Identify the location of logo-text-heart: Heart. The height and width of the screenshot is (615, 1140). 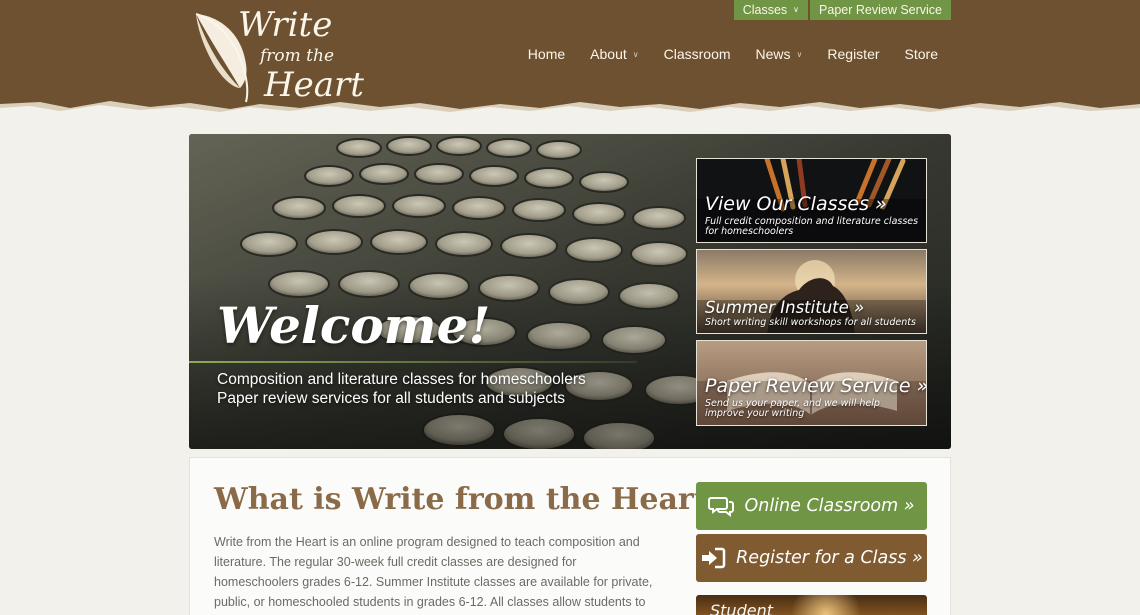
(314, 85).